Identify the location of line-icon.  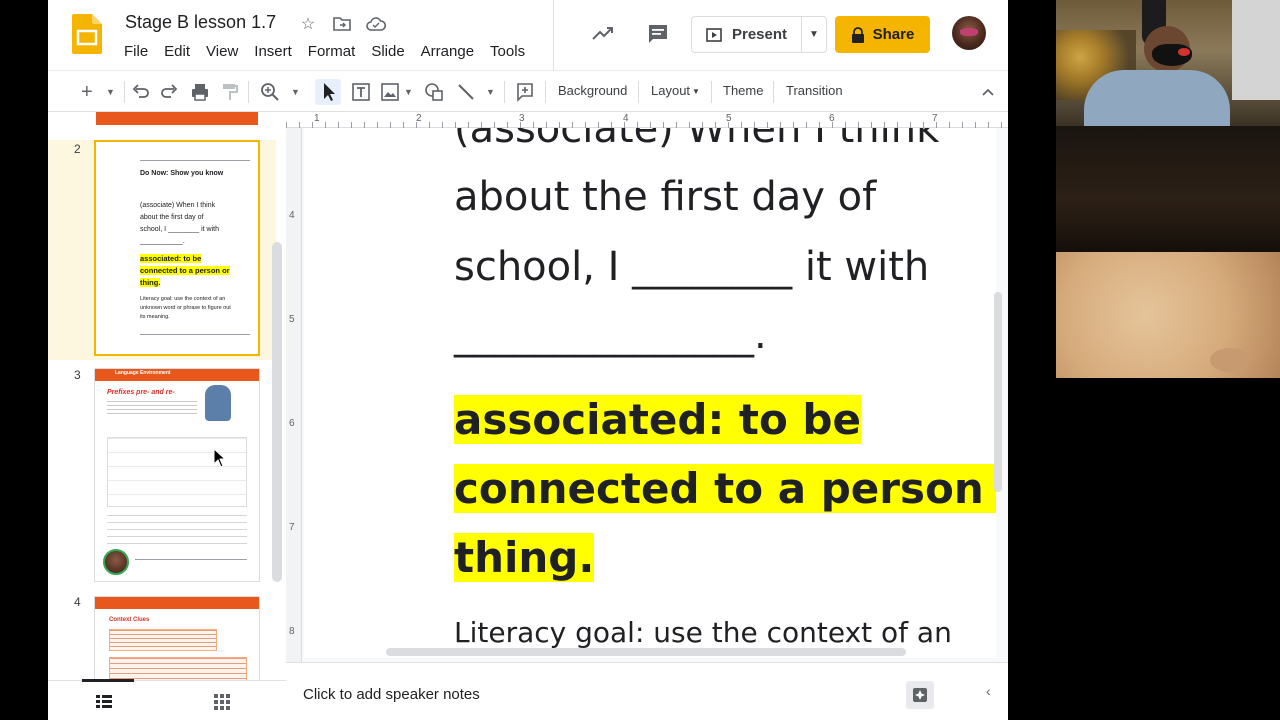
(466, 92).